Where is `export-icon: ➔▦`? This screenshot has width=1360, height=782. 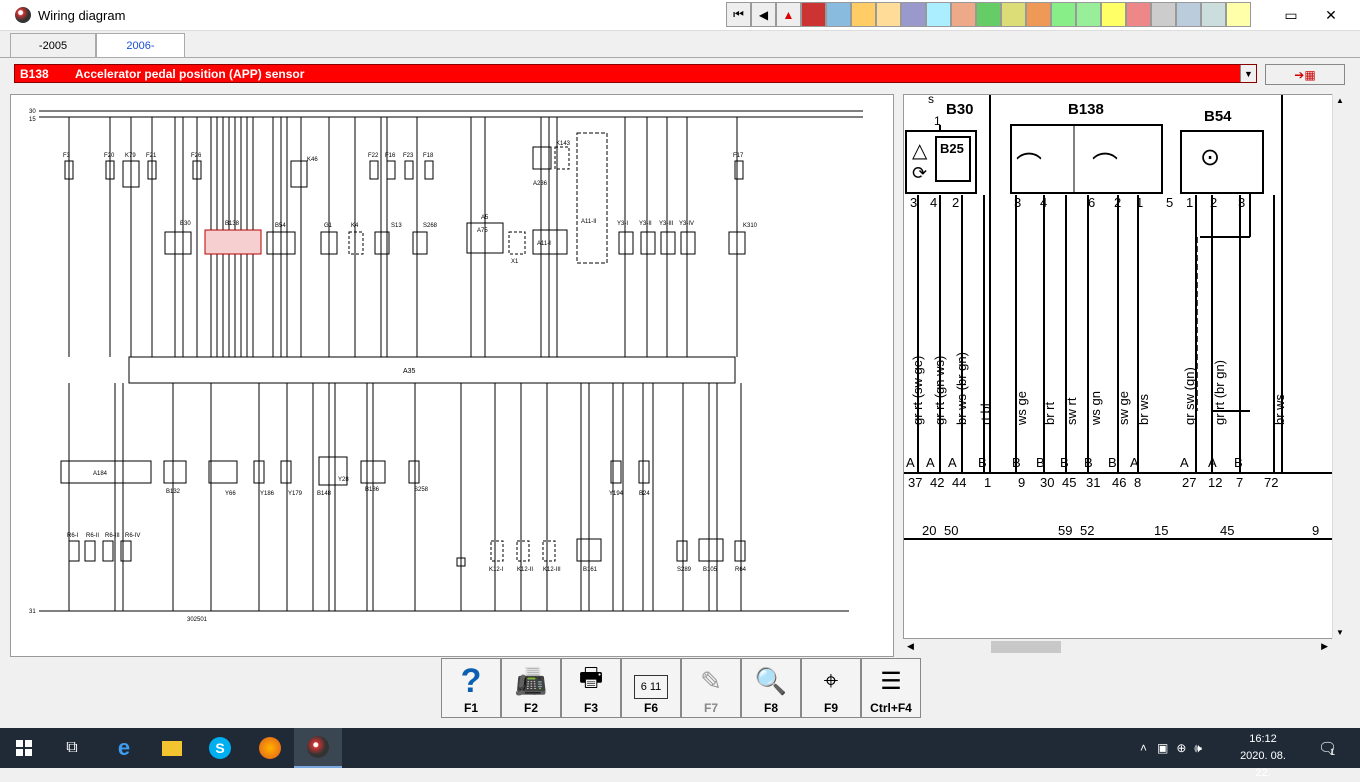 export-icon: ➔▦ is located at coordinates (1305, 74).